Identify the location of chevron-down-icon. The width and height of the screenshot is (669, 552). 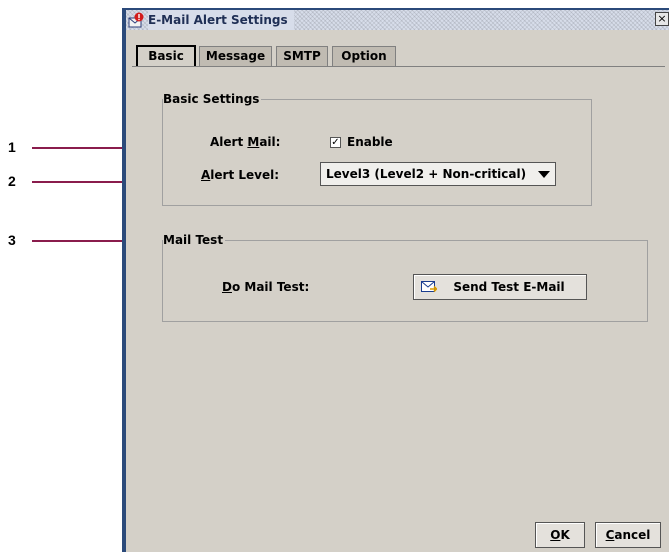
(544, 174).